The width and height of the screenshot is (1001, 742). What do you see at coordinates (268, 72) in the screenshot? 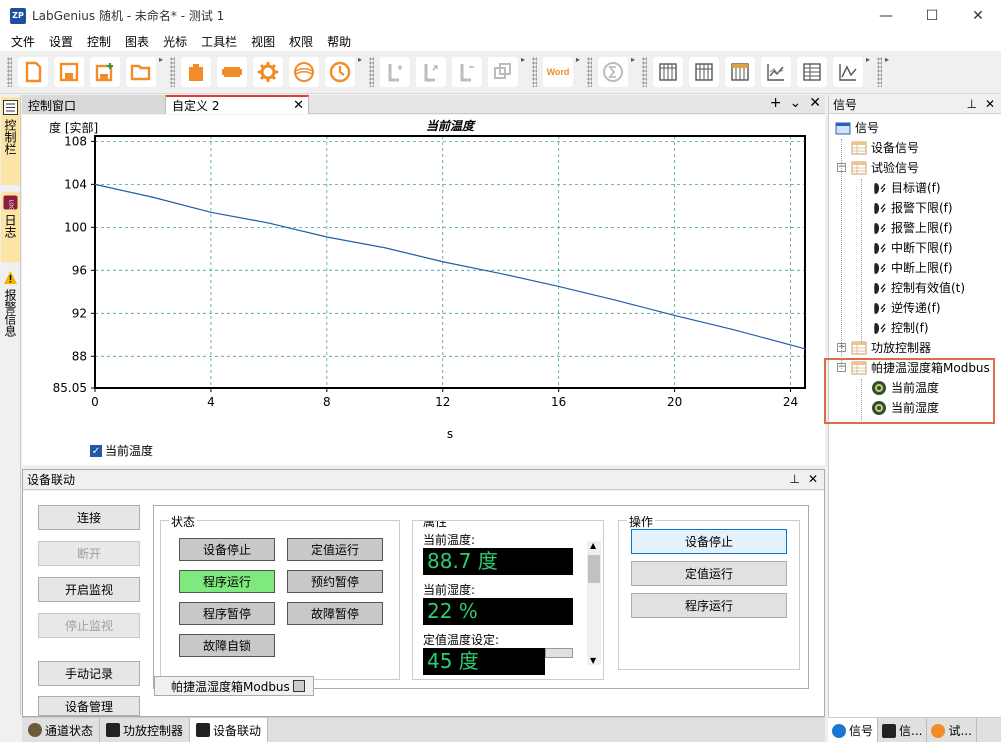
I see `gear-icon` at bounding box center [268, 72].